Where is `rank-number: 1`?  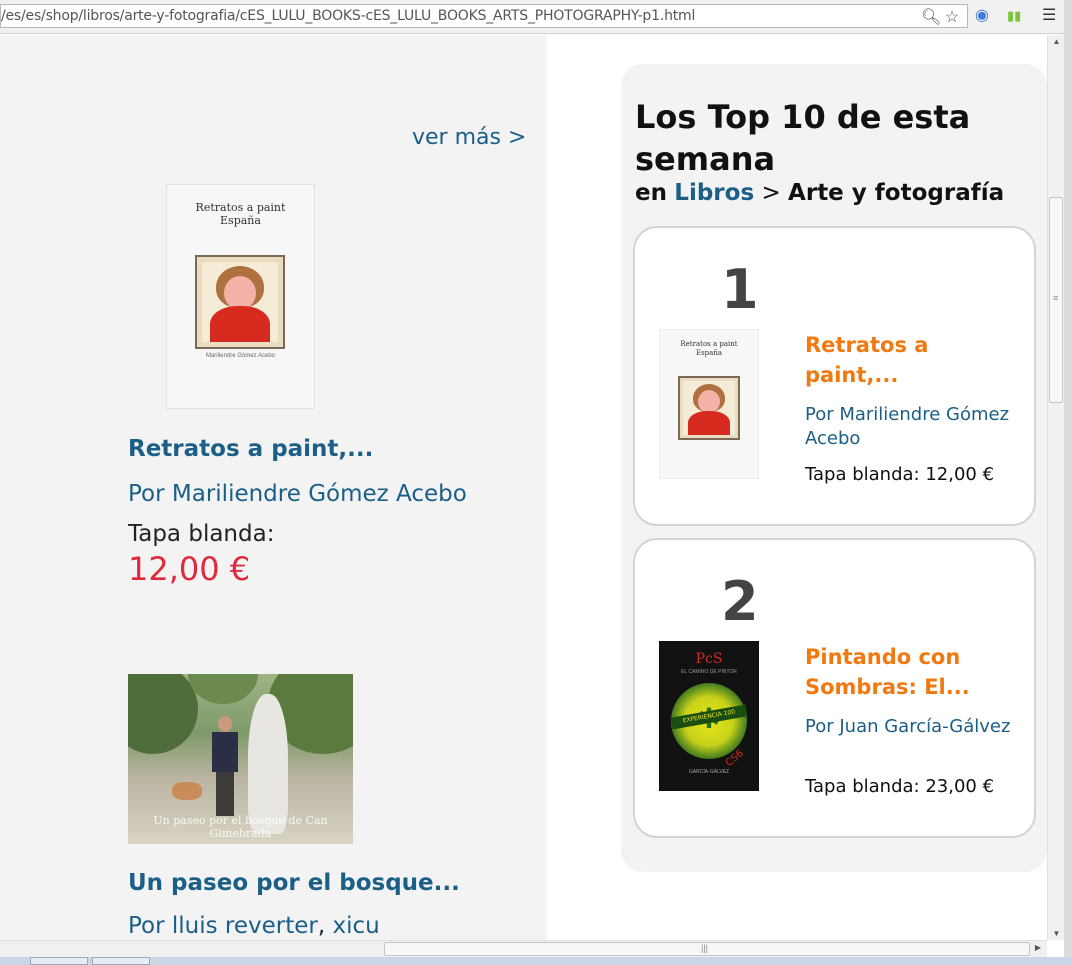 rank-number: 1 is located at coordinates (740, 289).